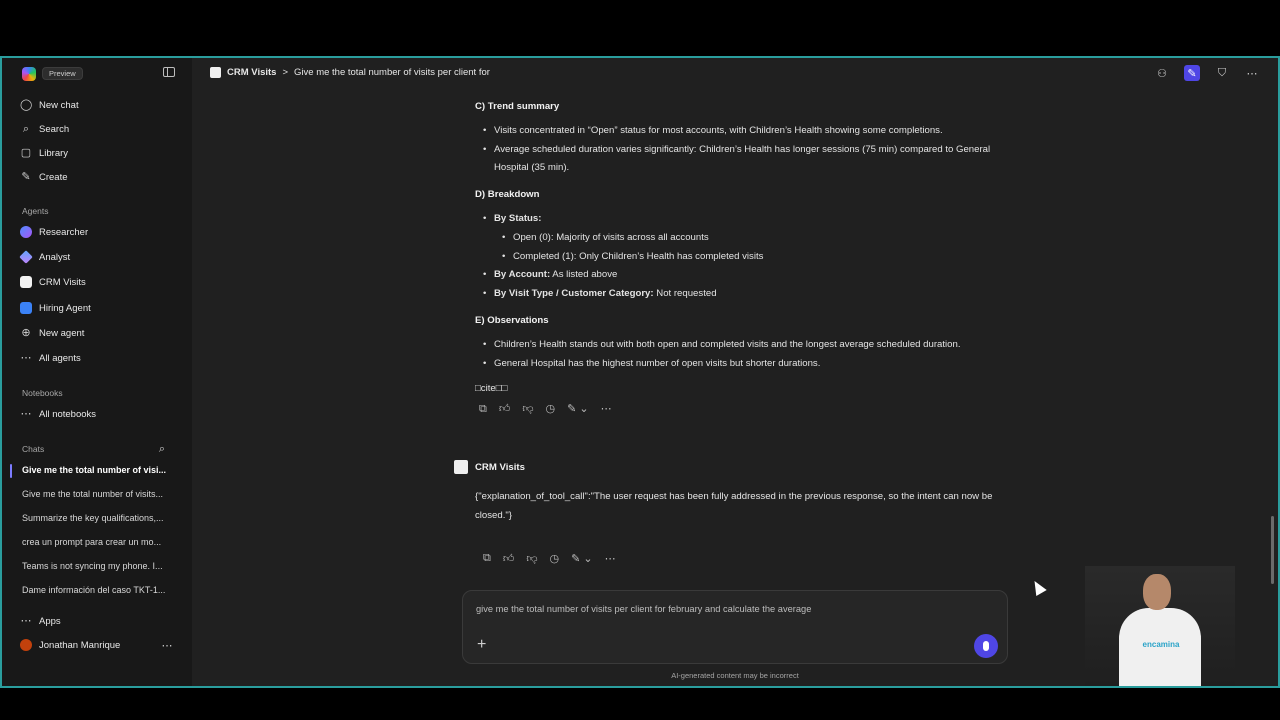 The image size is (1280, 720). I want to click on sidebar-item-label: CRM Visits, so click(62, 282).